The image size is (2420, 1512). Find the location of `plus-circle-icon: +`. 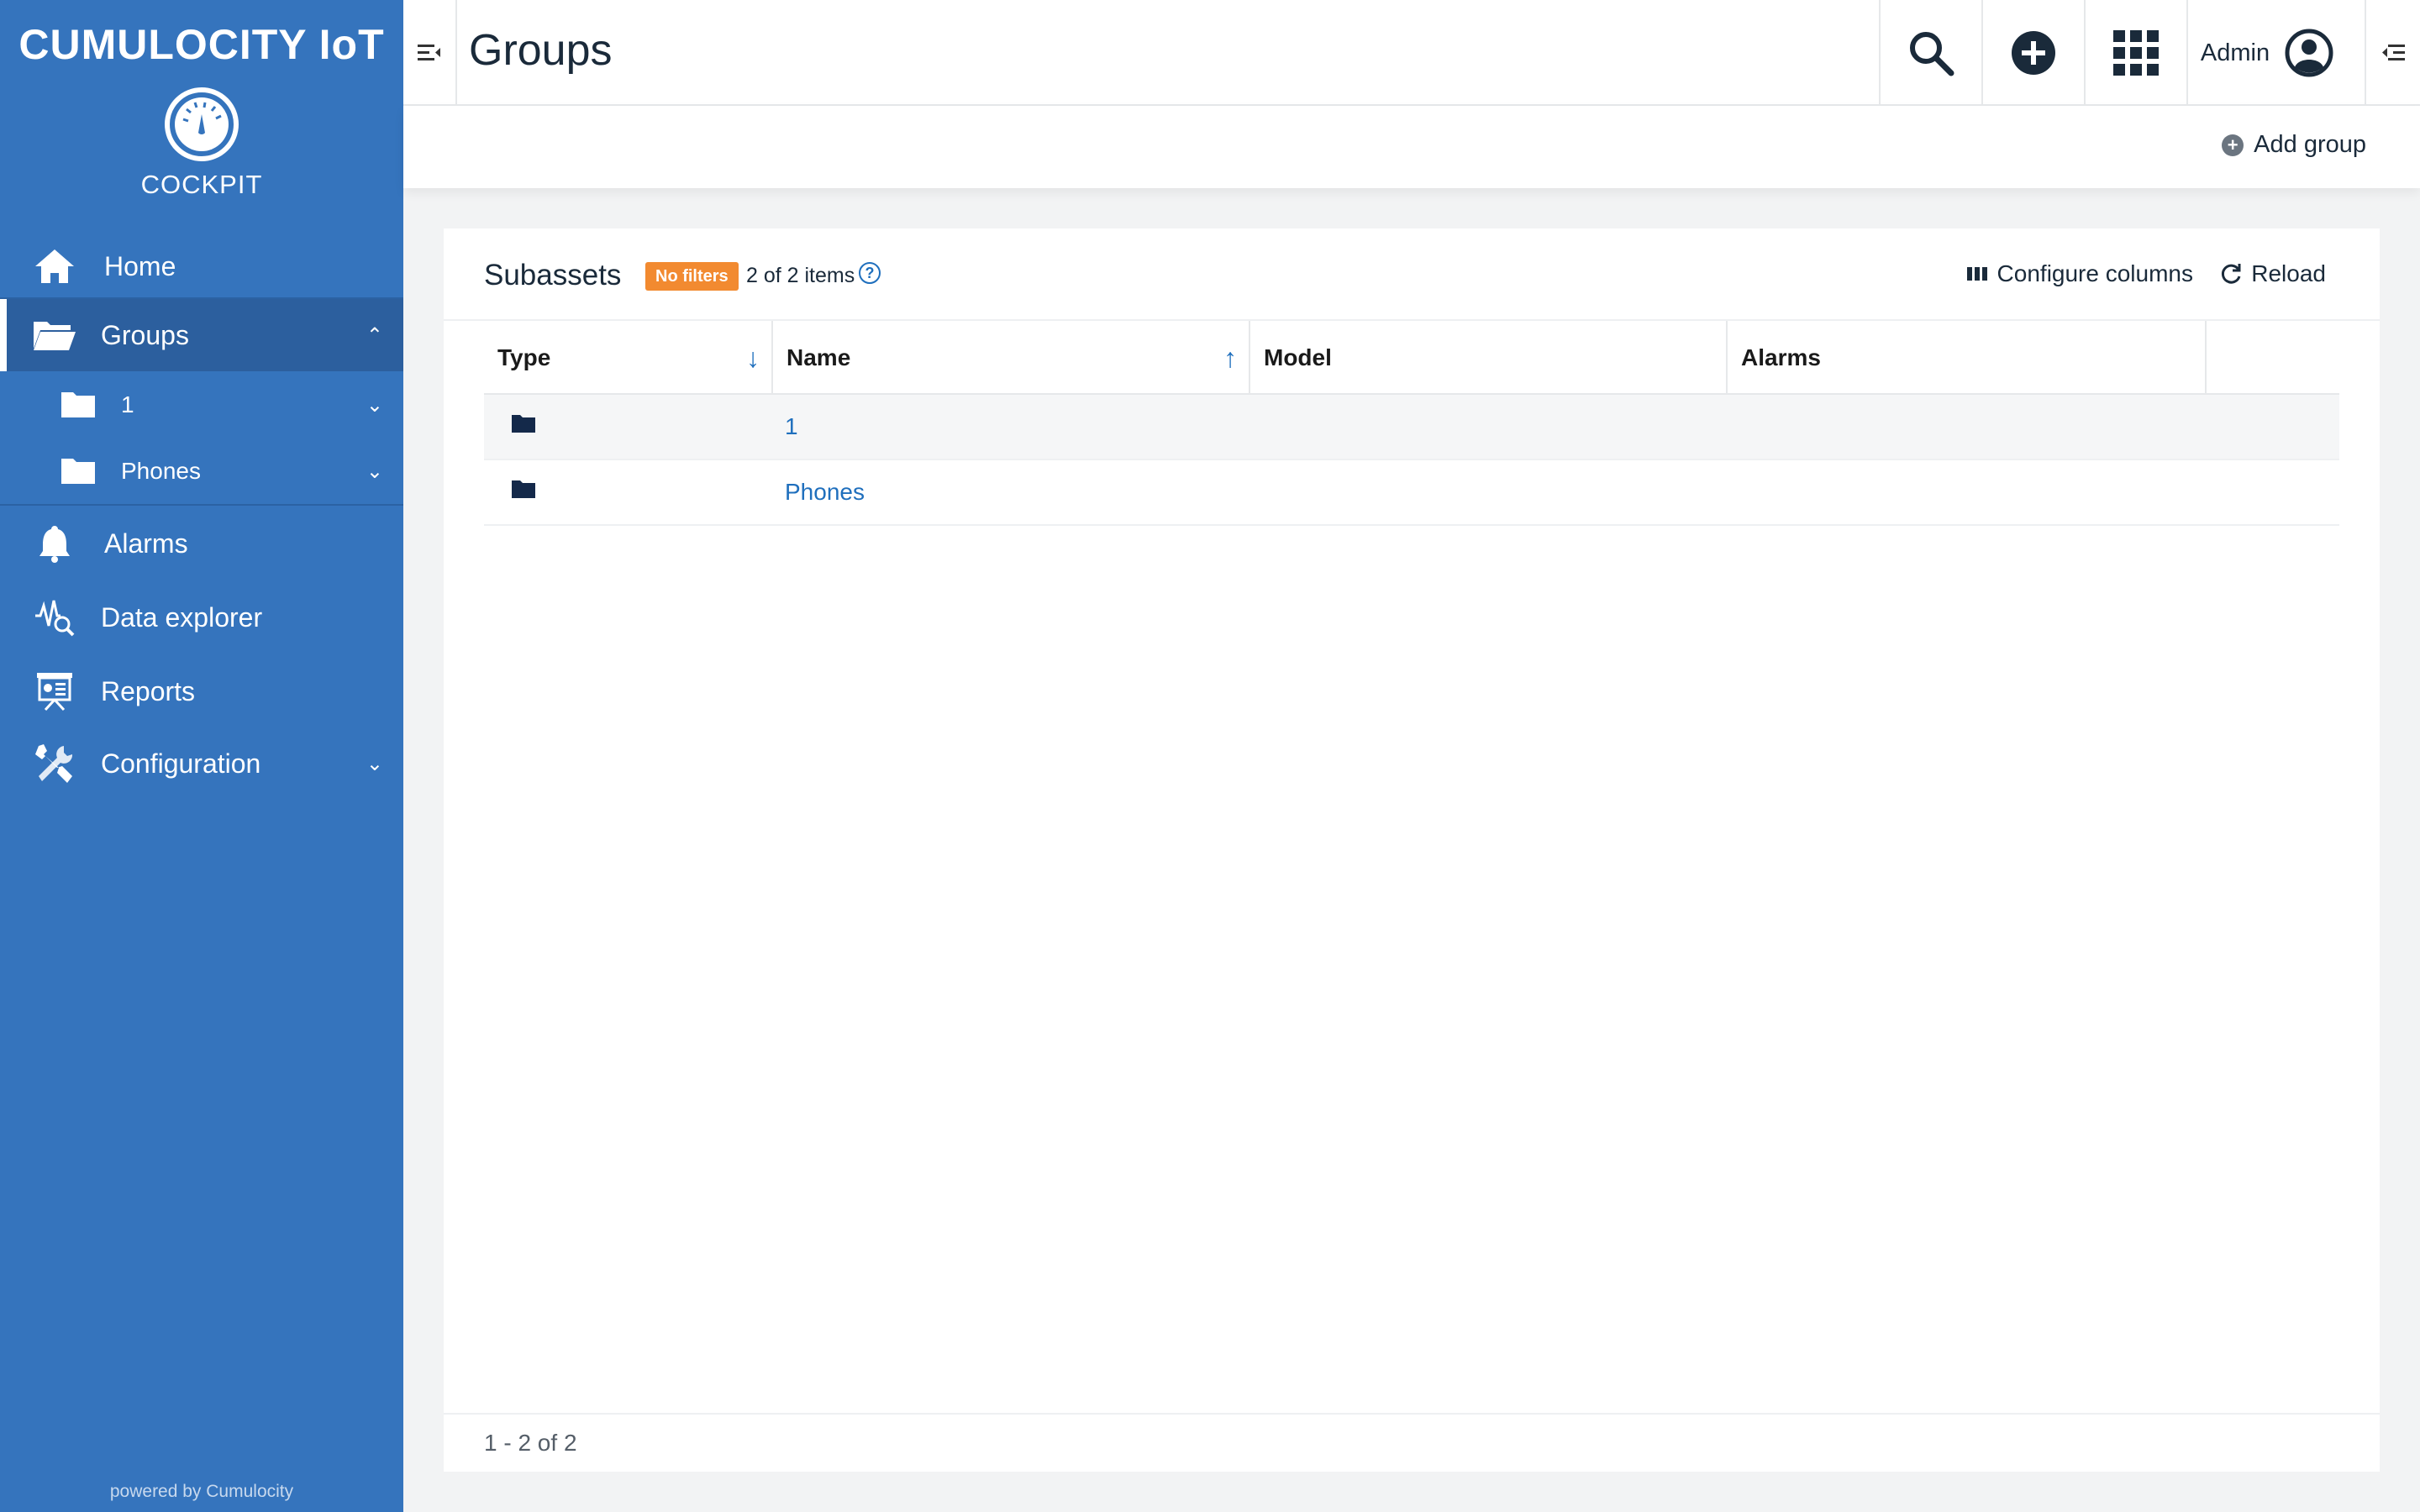

plus-circle-icon: + is located at coordinates (2233, 145).